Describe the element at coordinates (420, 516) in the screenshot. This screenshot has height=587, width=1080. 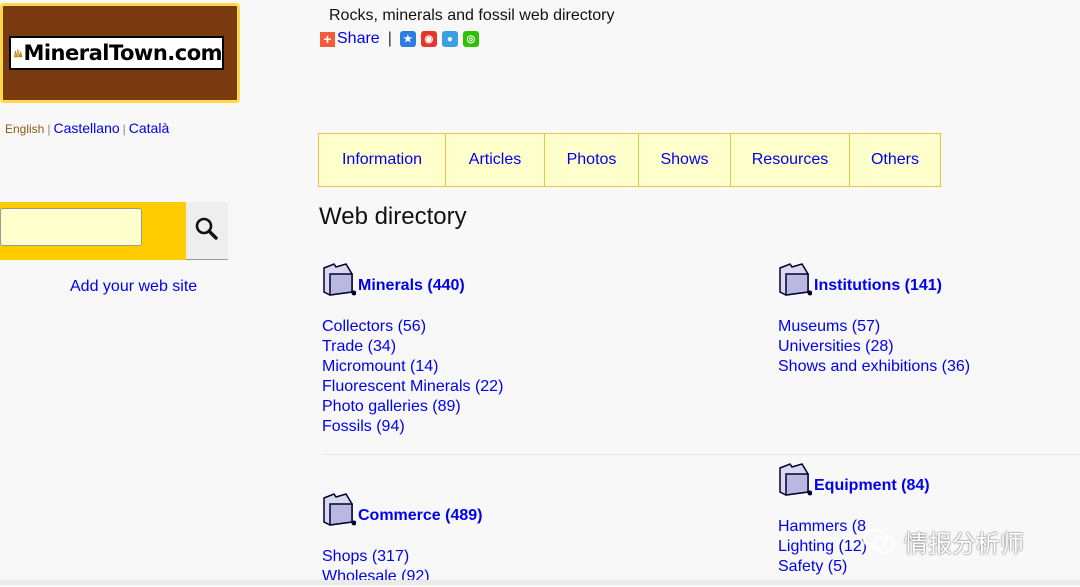
I see `category-title: Commerce (489)` at that location.